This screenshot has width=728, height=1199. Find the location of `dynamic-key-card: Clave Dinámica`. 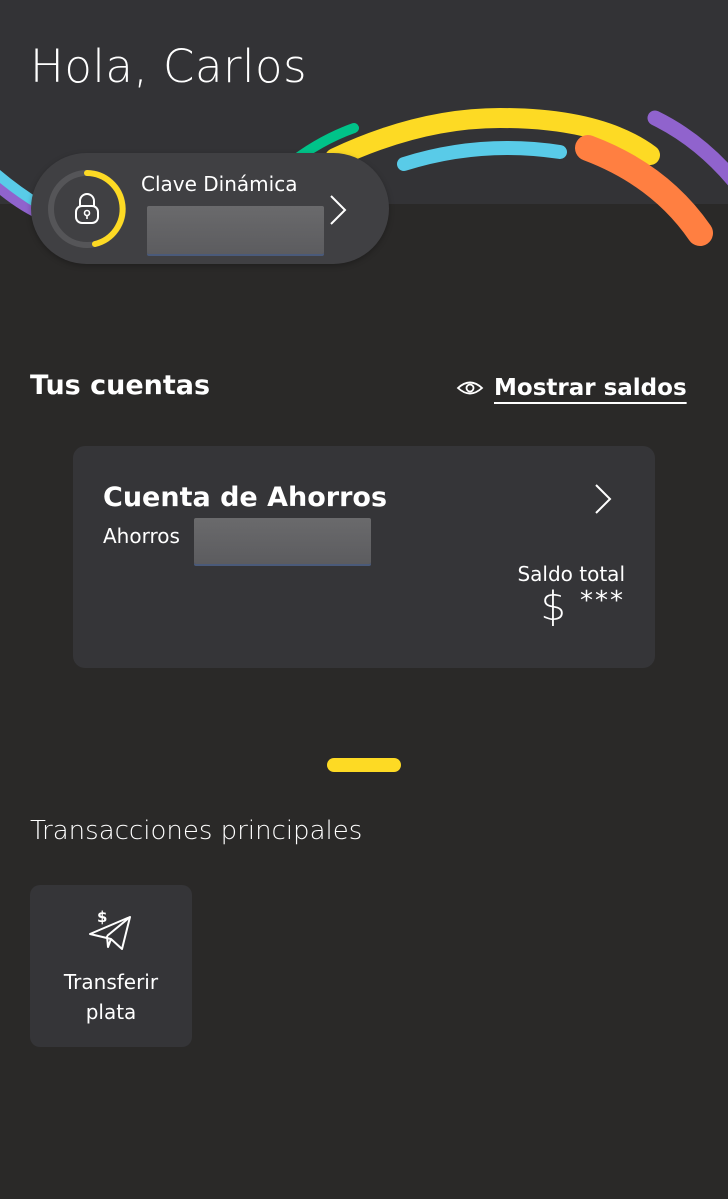

dynamic-key-card: Clave Dinámica is located at coordinates (210, 208).